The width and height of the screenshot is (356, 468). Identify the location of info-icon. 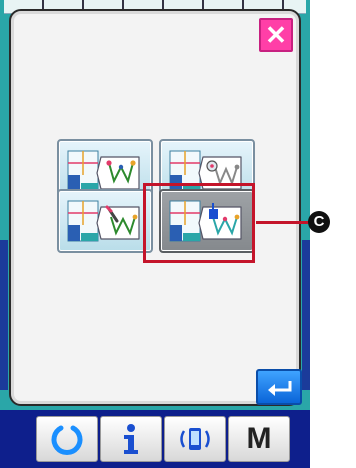
(131, 439).